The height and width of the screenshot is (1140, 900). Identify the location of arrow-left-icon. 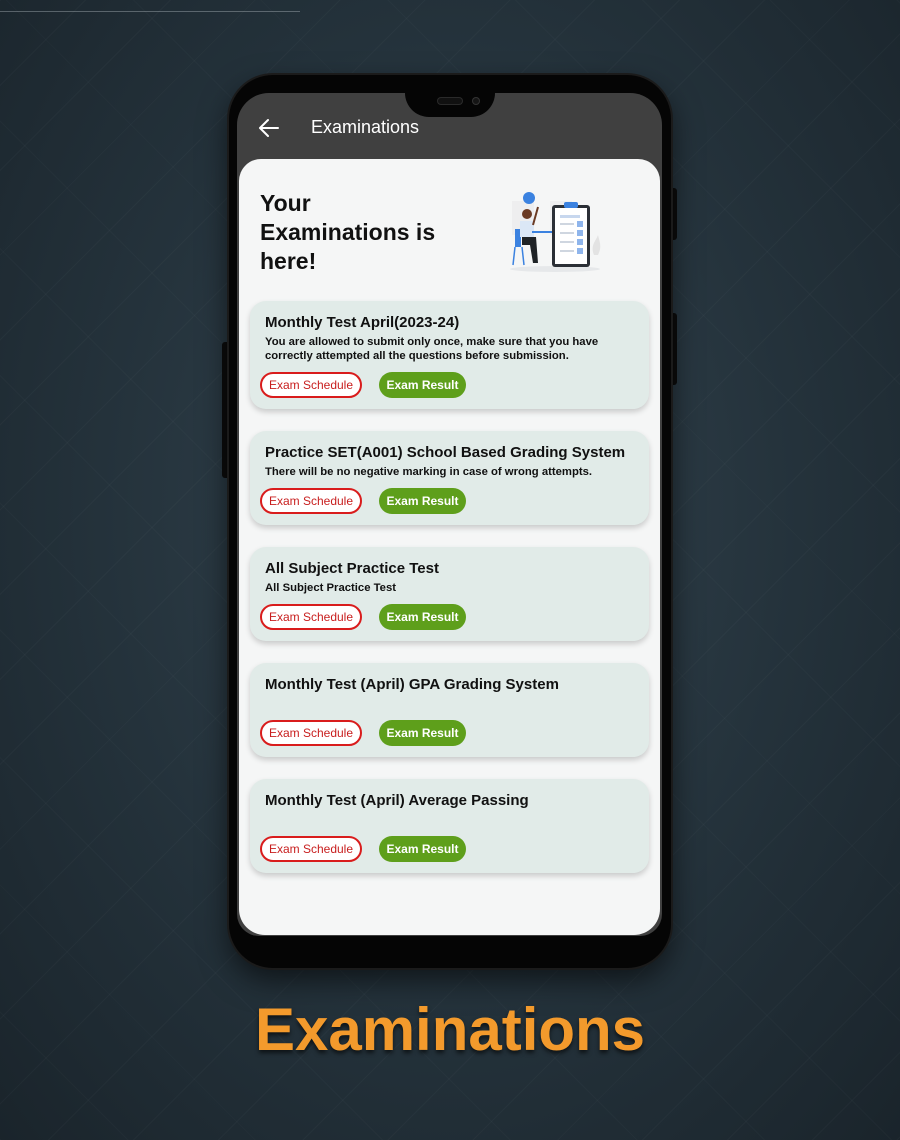
(269, 128).